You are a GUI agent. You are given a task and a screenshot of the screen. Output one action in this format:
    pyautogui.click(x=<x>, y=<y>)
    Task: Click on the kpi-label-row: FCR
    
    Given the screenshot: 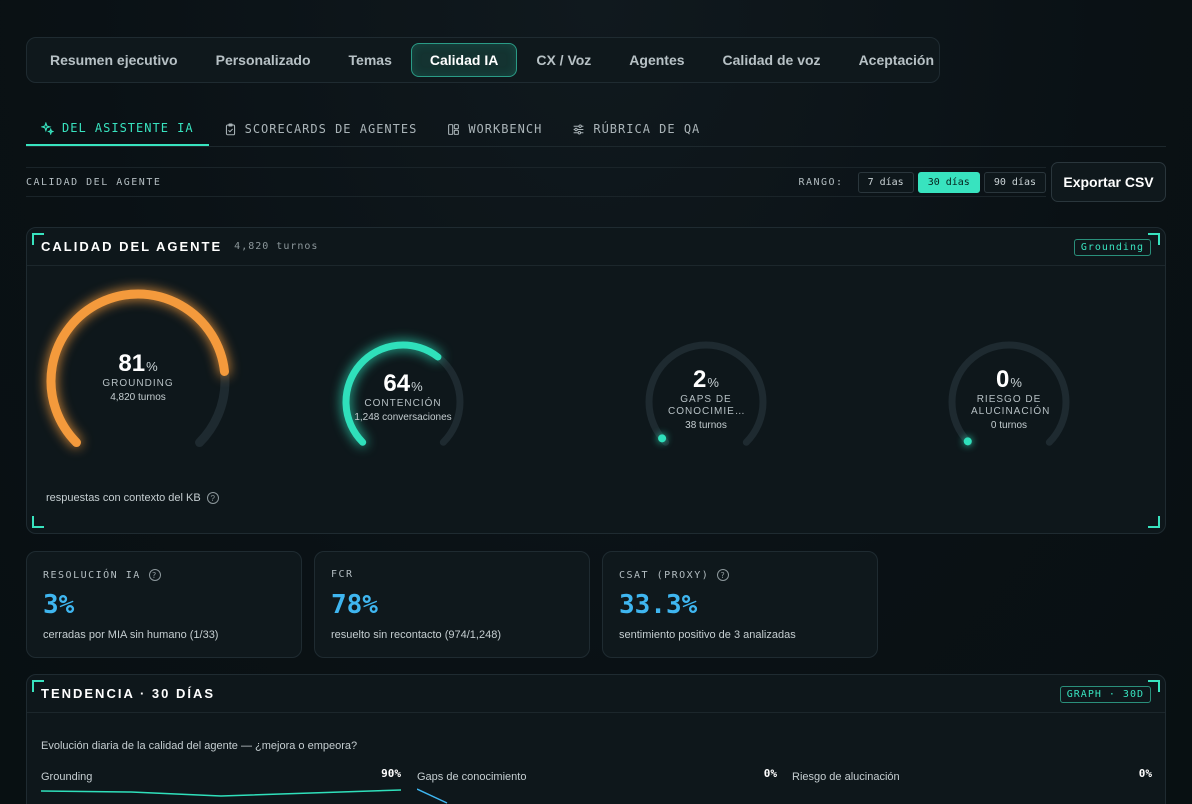 What is the action you would take?
    pyautogui.click(x=342, y=574)
    